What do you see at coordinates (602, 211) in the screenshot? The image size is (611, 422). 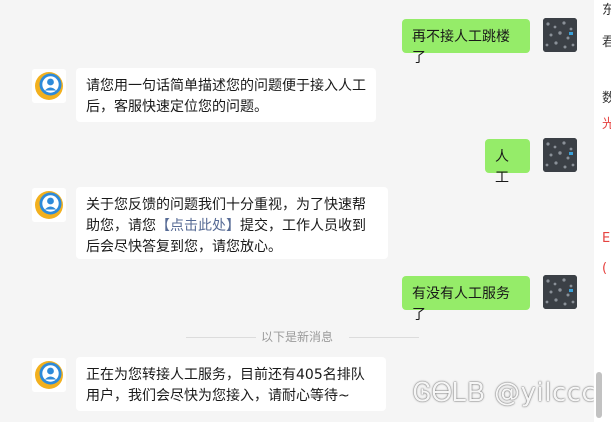 I see `right-side-panel` at bounding box center [602, 211].